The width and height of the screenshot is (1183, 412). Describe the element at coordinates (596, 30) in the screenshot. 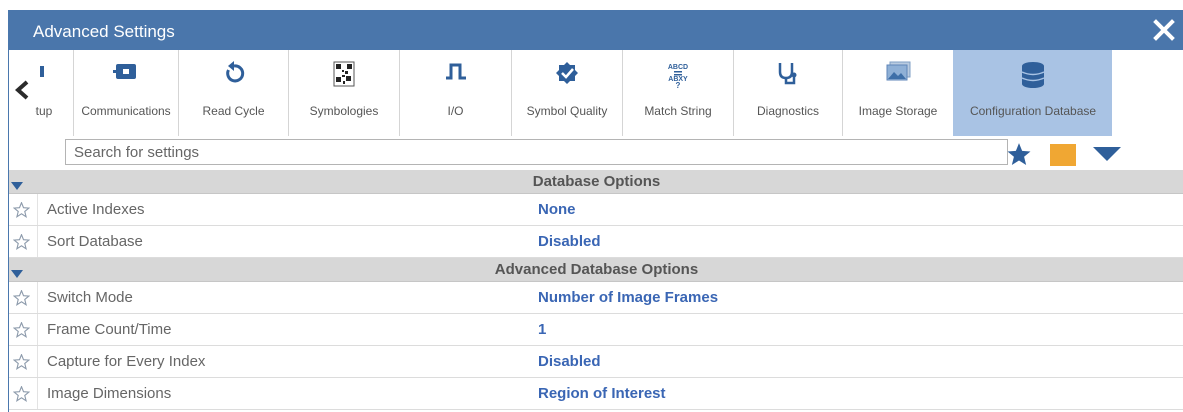

I see `title-bar: Advanced Settings` at that location.